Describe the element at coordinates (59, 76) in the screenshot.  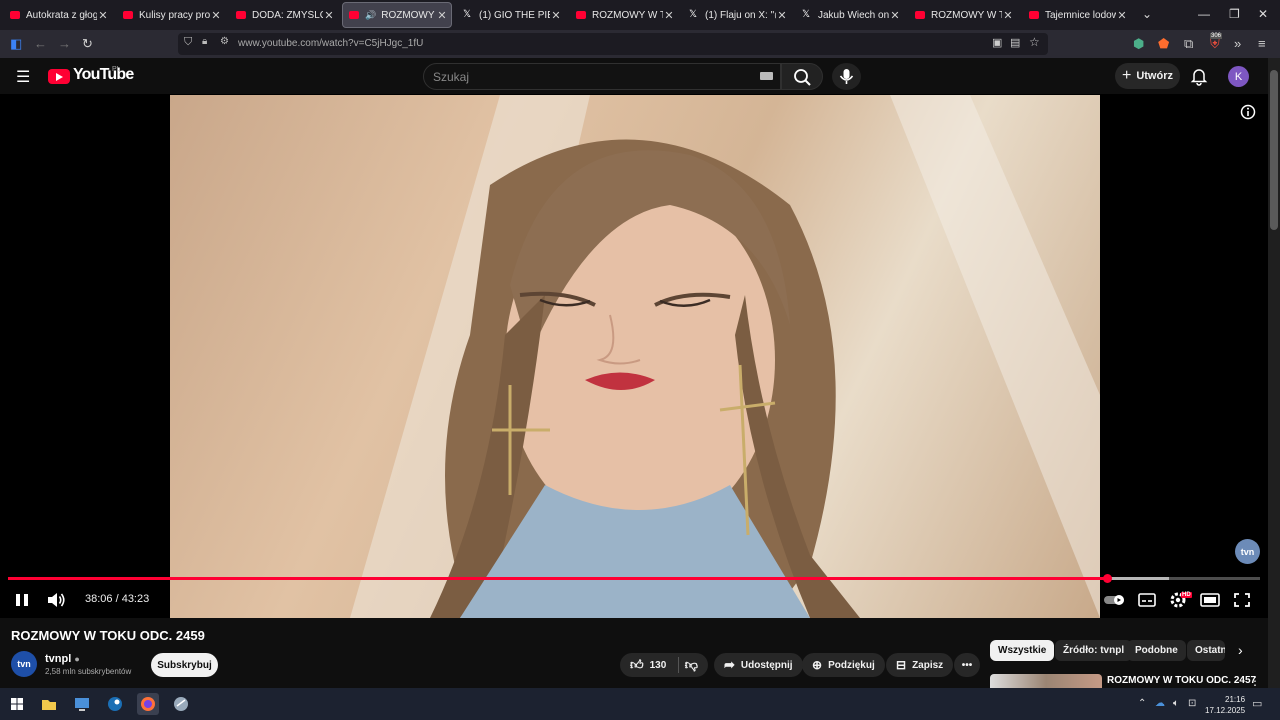
I see `youtube-logo-icon` at that location.